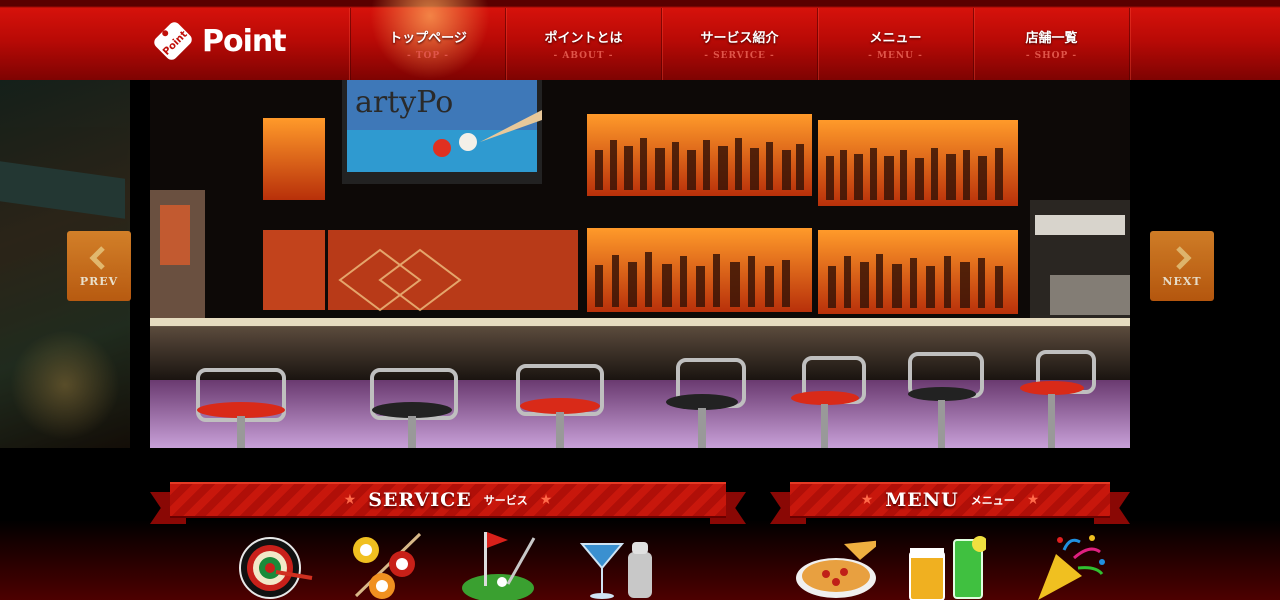  I want to click on golf-icon, so click(500, 565).